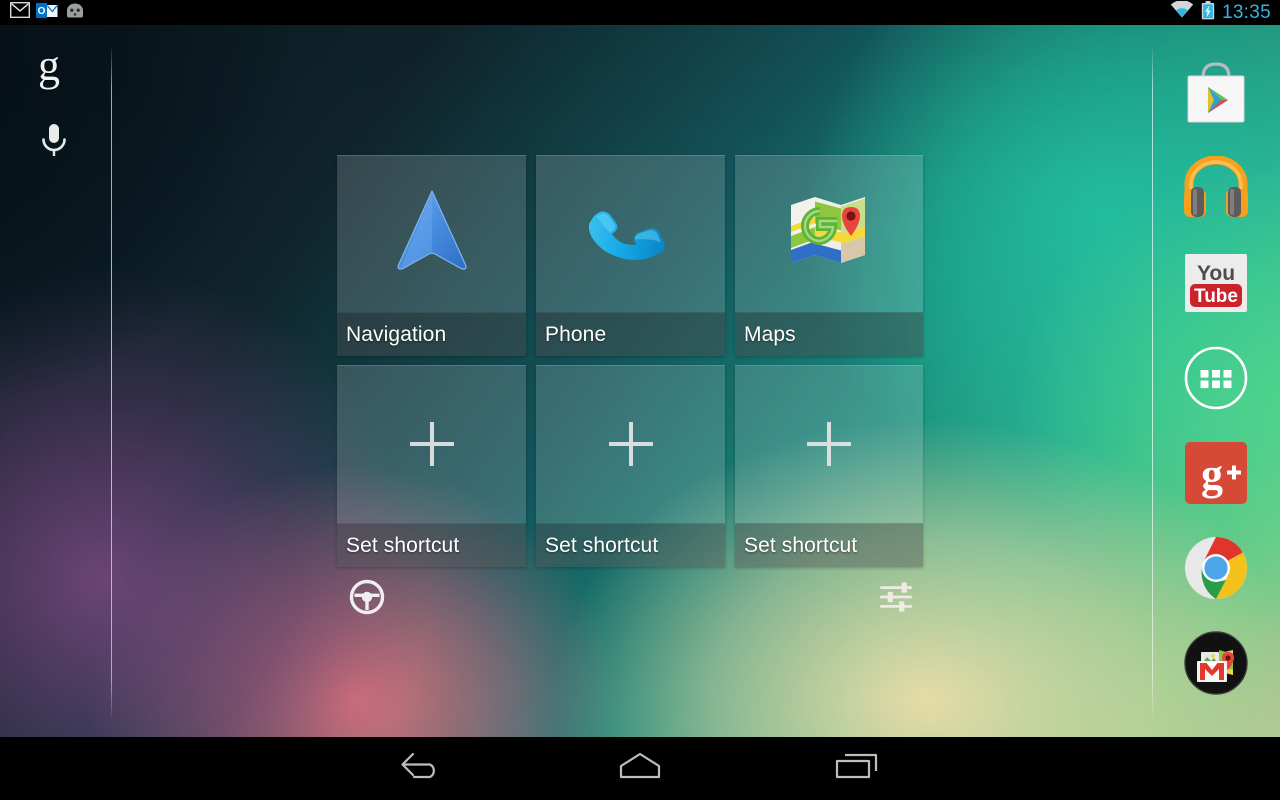 Image resolution: width=1280 pixels, height=800 pixels. I want to click on all-apps-grid-icon, so click(1216, 380).